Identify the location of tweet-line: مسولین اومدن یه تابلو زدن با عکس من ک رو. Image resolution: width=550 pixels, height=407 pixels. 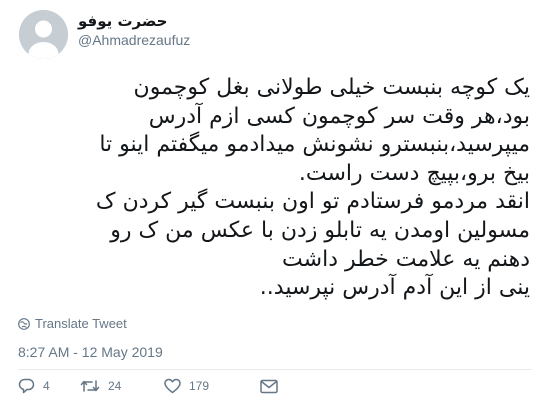
(320, 230).